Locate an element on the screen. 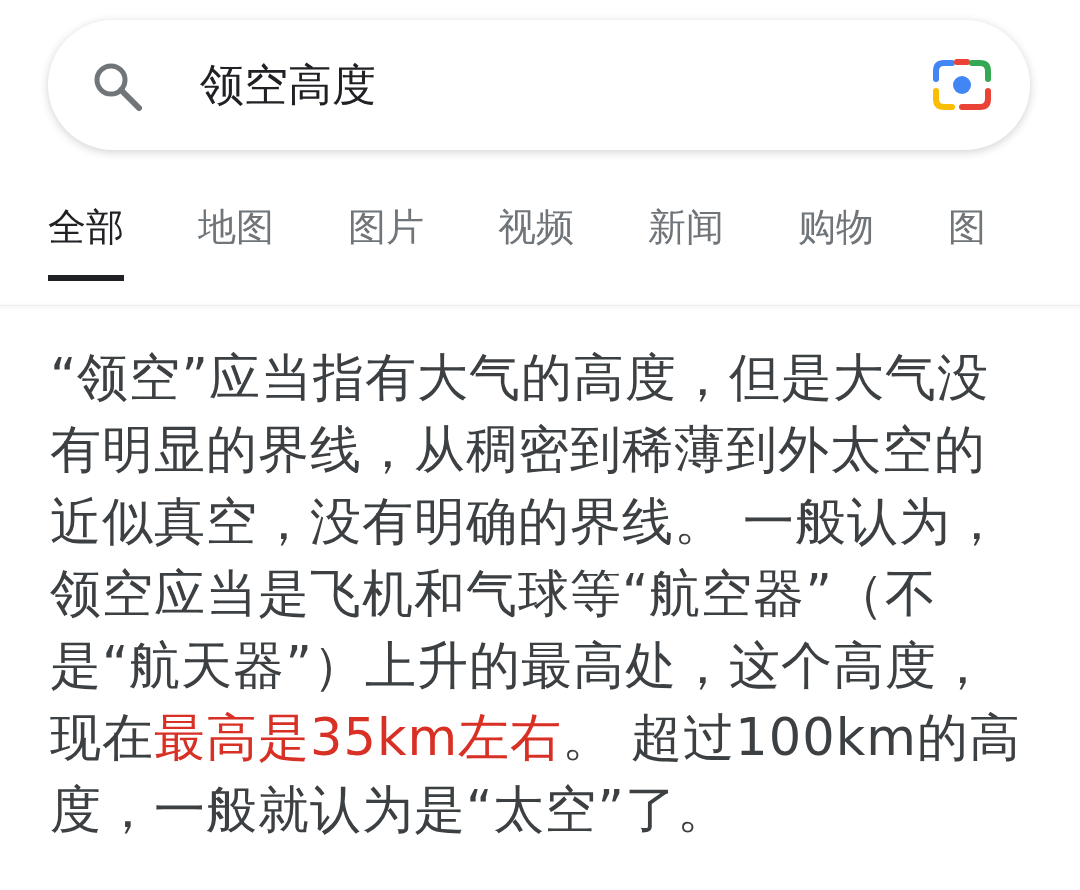 The height and width of the screenshot is (890, 1080). tab: 全部 is located at coordinates (86, 236).